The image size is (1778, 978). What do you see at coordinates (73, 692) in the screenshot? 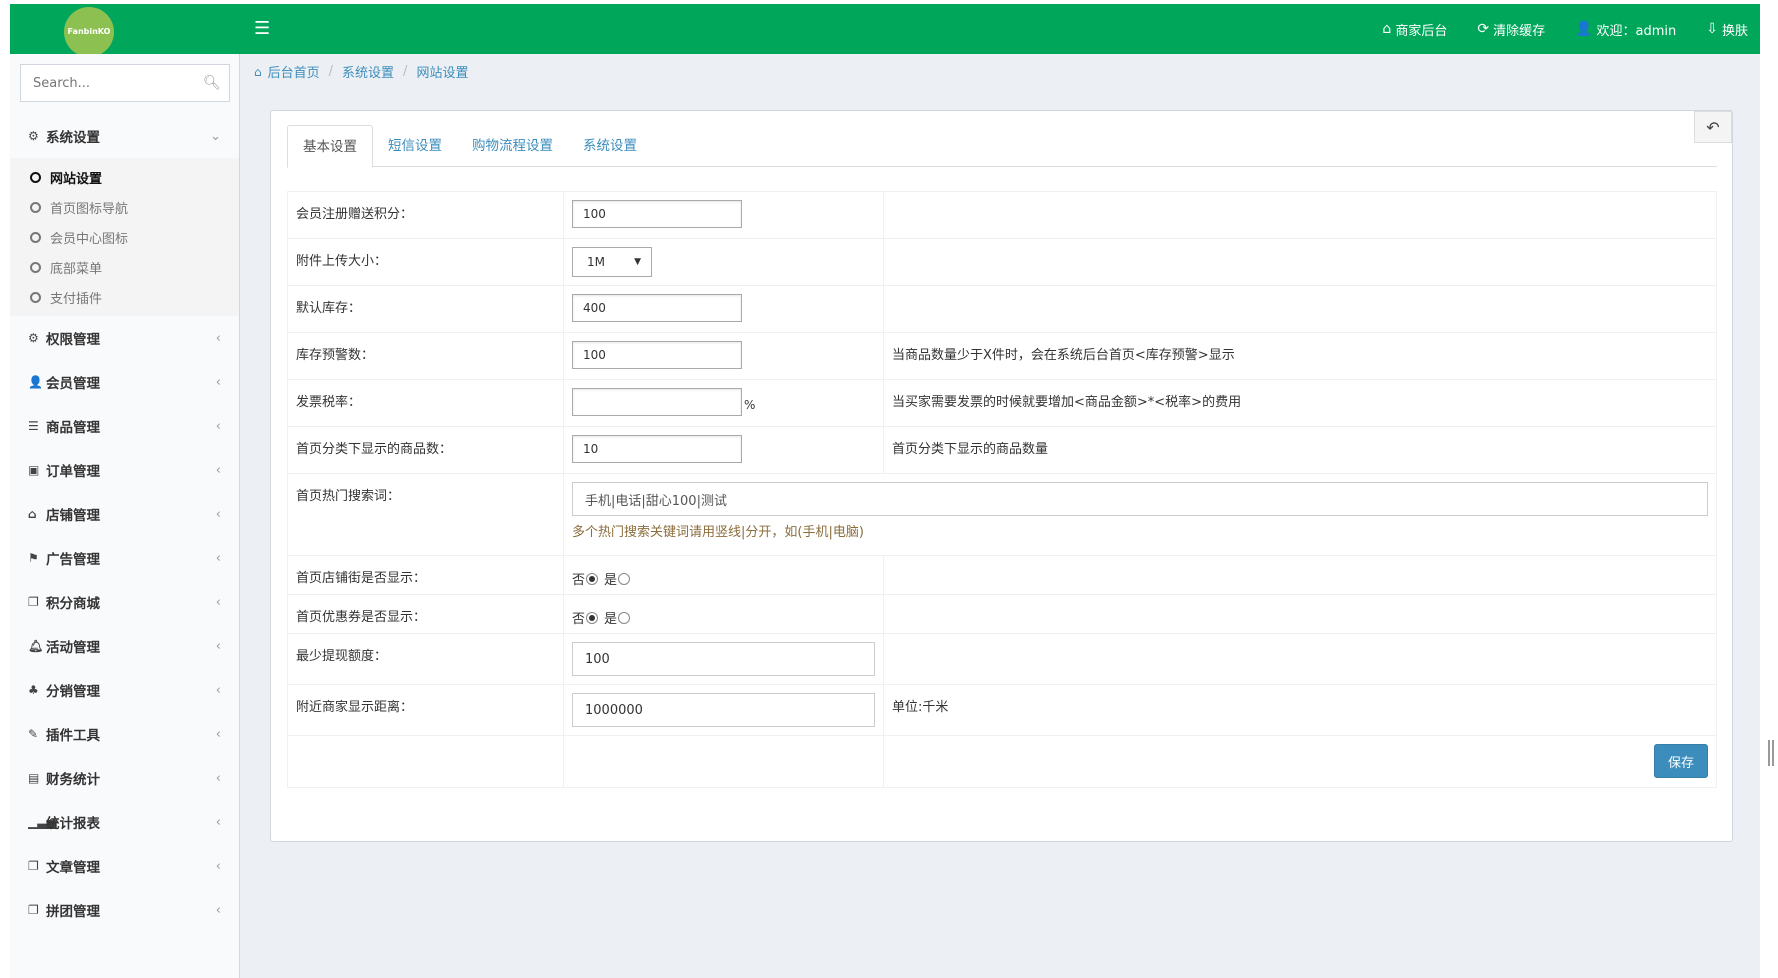
I see `sidebar-group-label: 分销管理` at bounding box center [73, 692].